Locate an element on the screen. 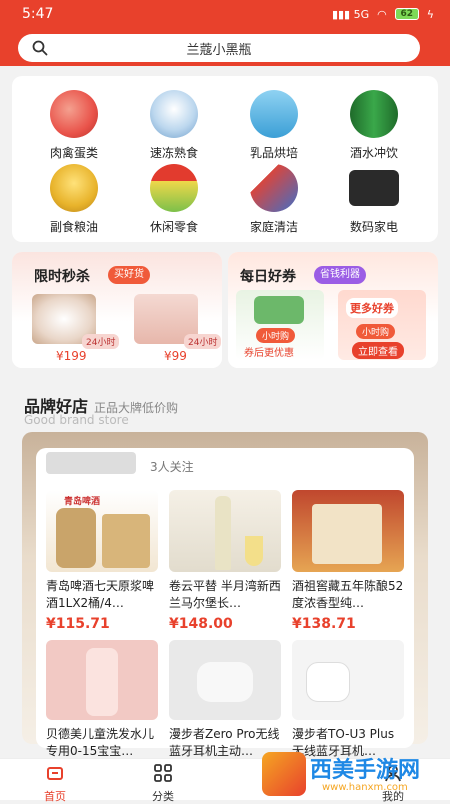 This screenshot has height=804, width=450. more-coupons-title: 更多好券 is located at coordinates (372, 308).